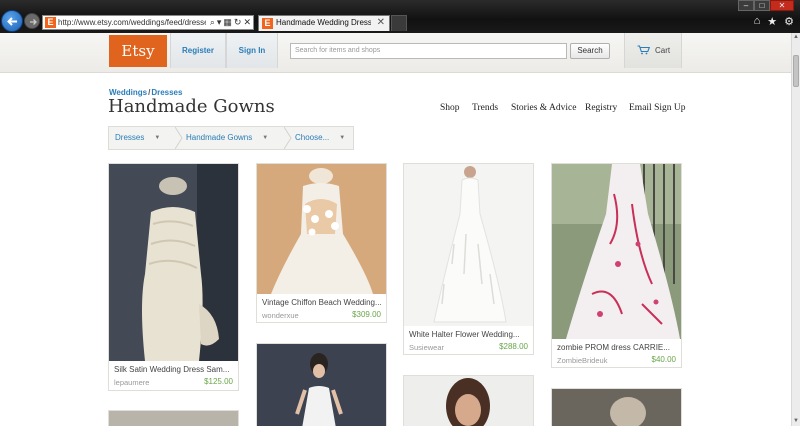 This screenshot has width=800, height=426. What do you see at coordinates (795, 229) in the screenshot?
I see `vertical-scrollbar: ▲ ▼` at bounding box center [795, 229].